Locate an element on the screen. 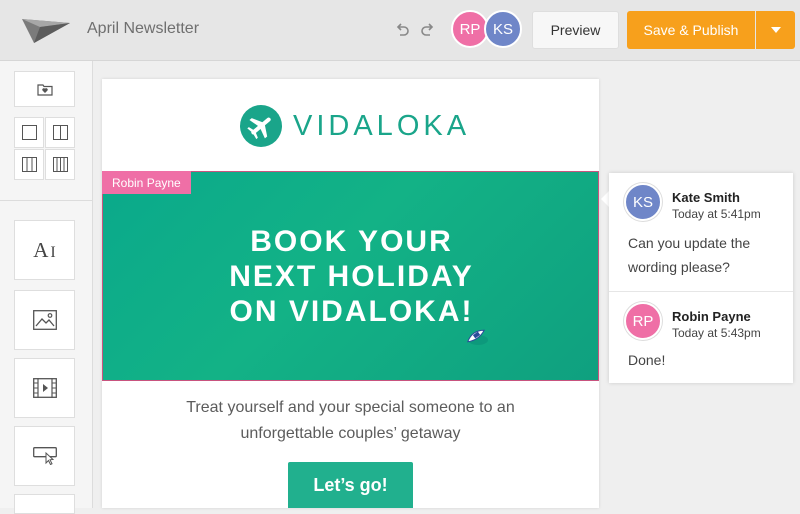  folder-heart-icon is located at coordinates (44, 89).